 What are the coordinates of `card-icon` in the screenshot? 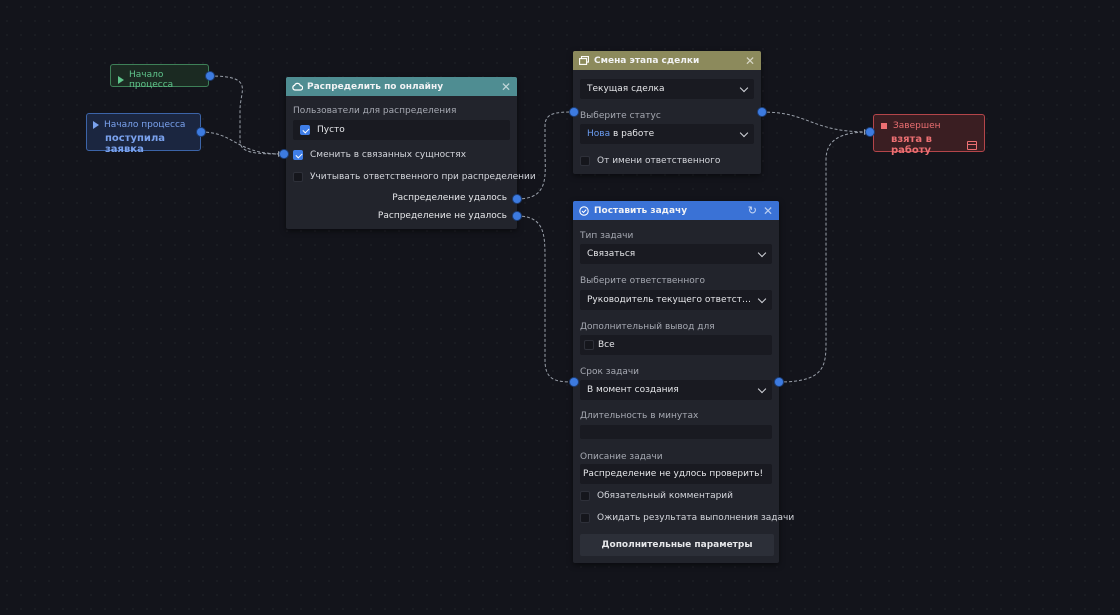 It's located at (971, 145).